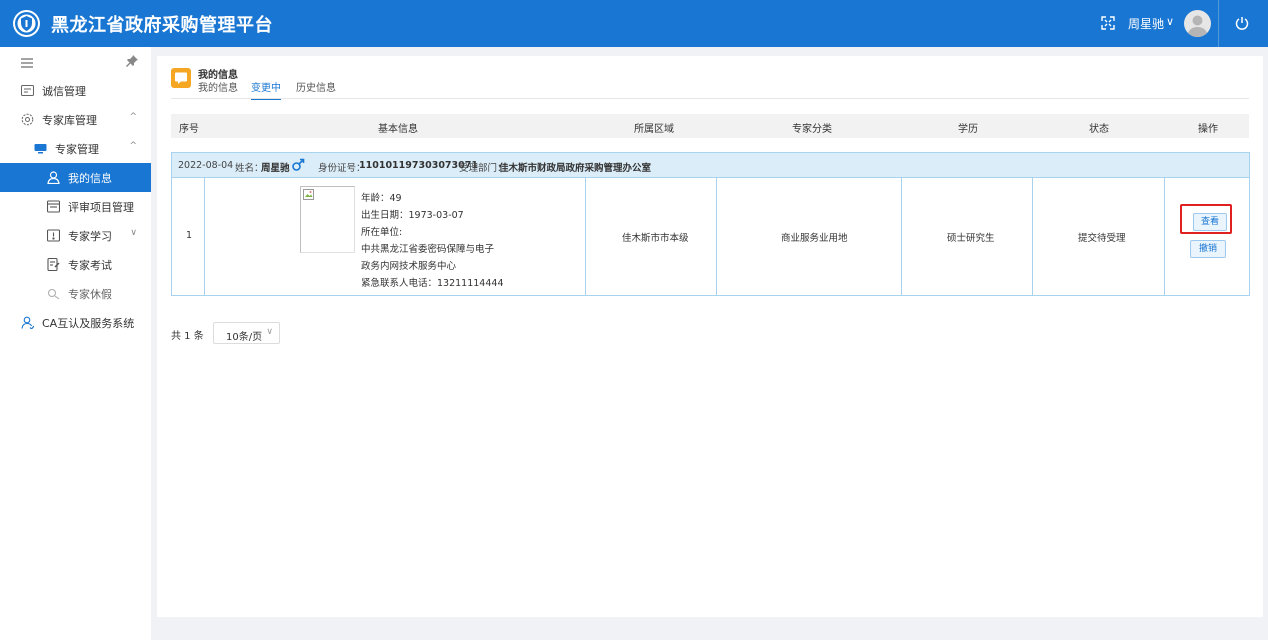 Image resolution: width=1268 pixels, height=640 pixels. I want to click on header-divider, so click(1218, 23).